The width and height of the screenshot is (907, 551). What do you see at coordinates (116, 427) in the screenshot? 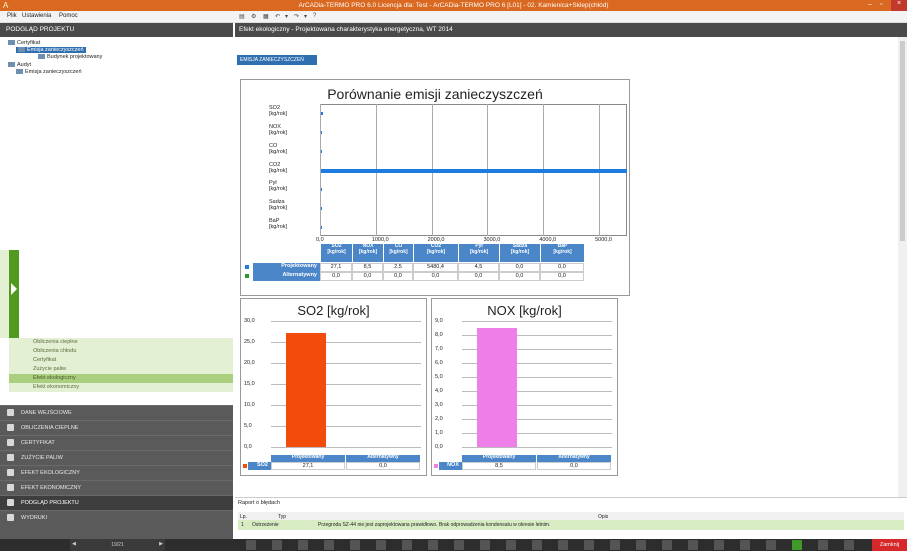
I see `nav-obliczenia-cieplne: OBLICZENIA CIEPLNE` at bounding box center [116, 427].